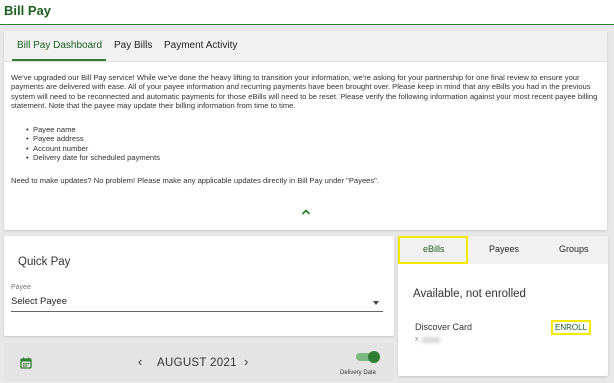  What do you see at coordinates (59, 45) in the screenshot?
I see `tab-bill-pay-dashboard: Bill Pay Dashboard` at bounding box center [59, 45].